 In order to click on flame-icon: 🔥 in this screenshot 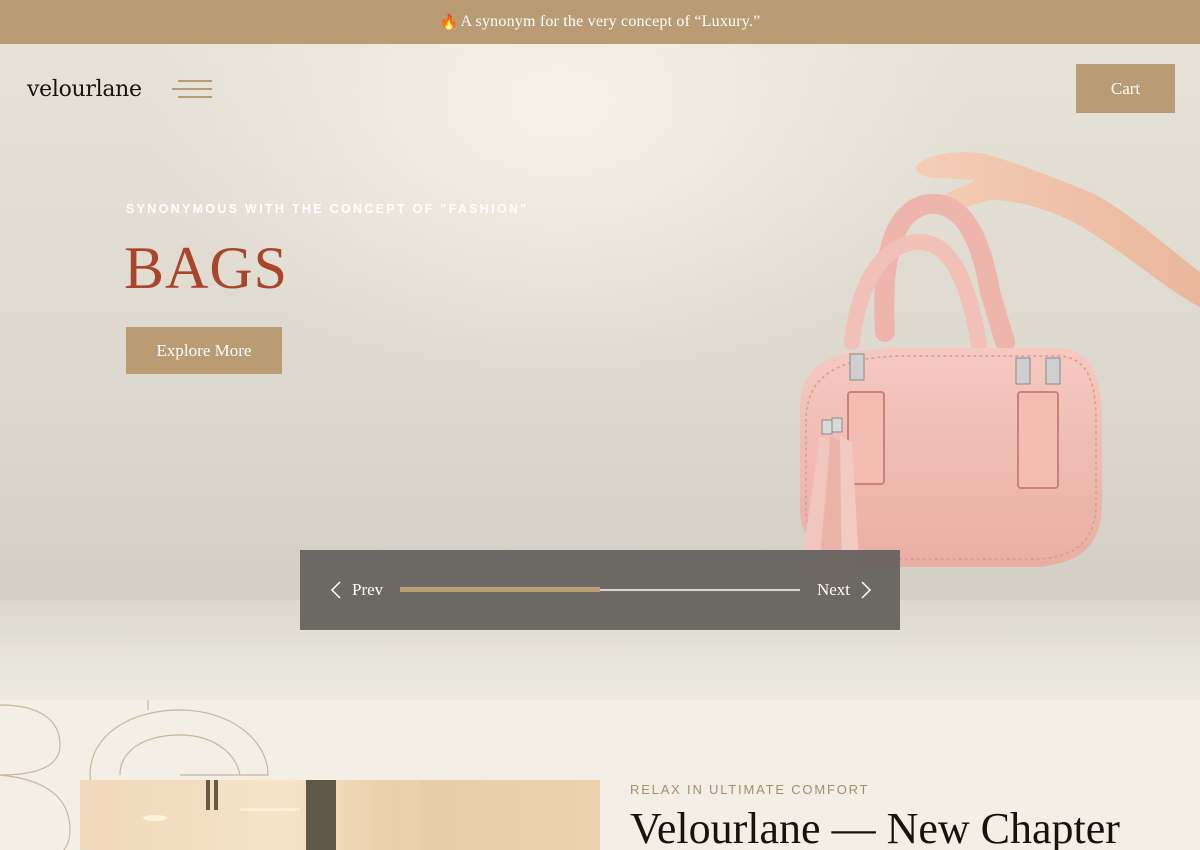, I will do `click(449, 22)`.